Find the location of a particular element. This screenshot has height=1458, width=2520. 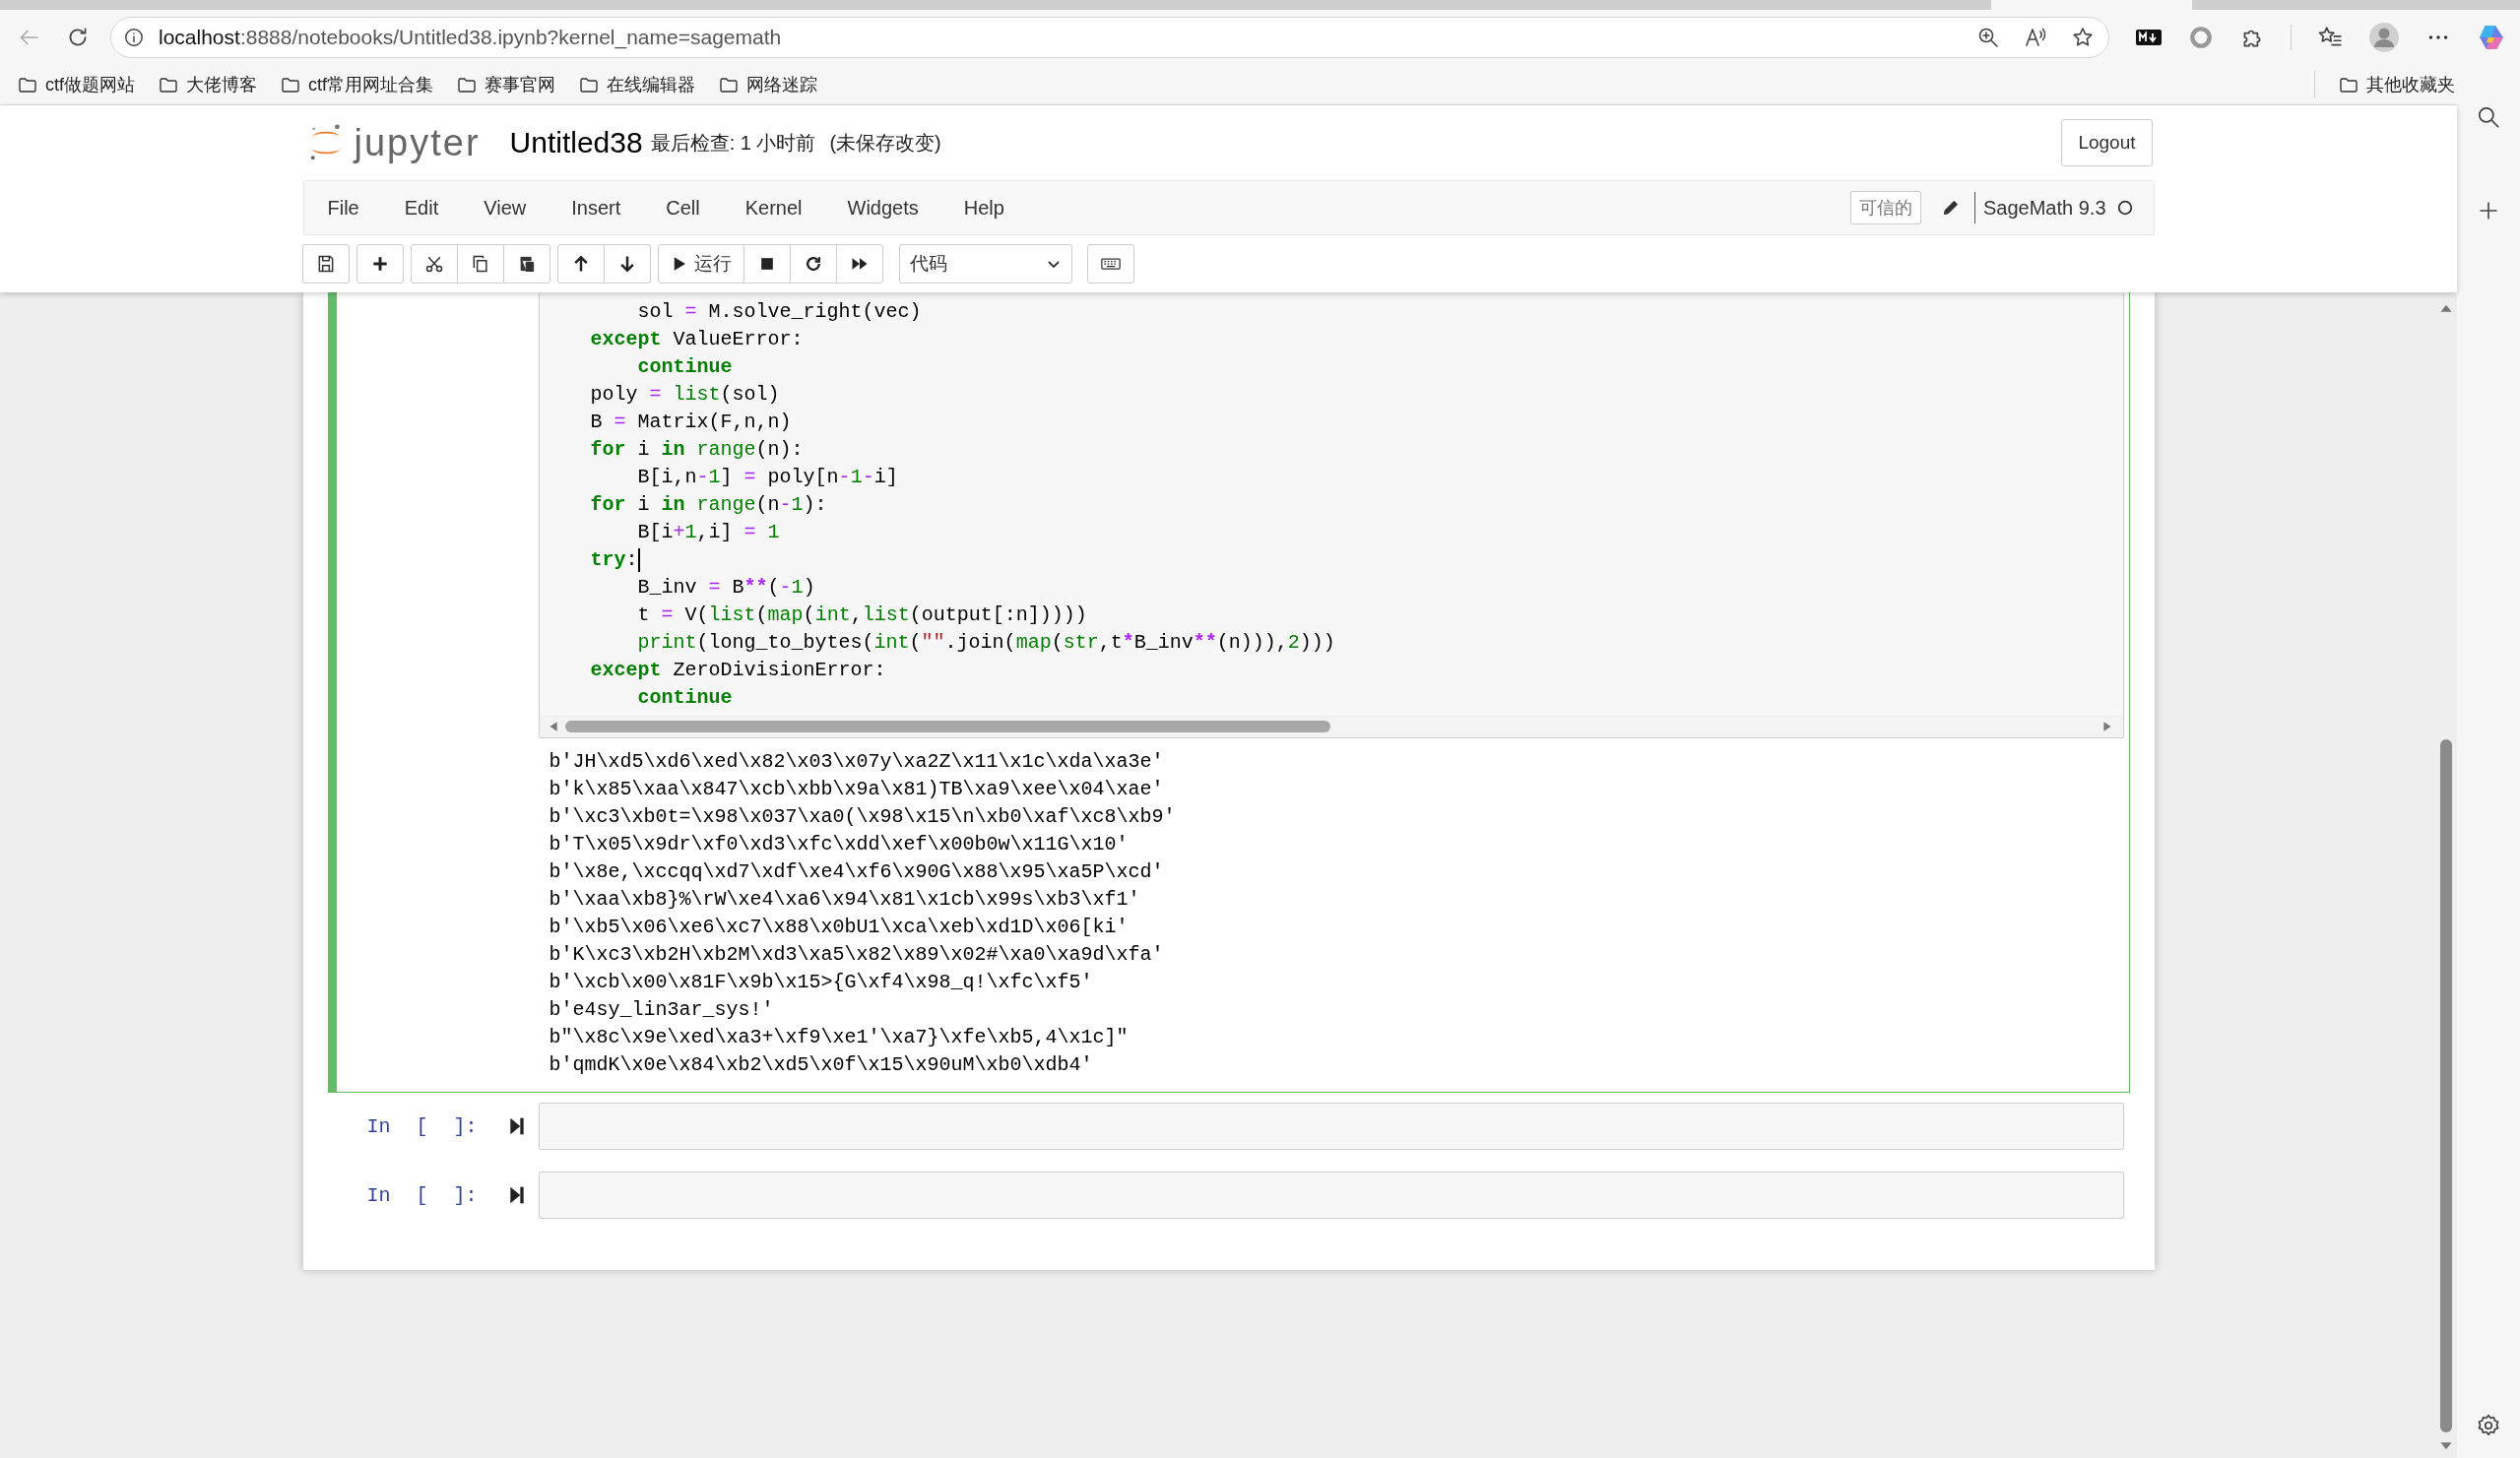

output-line: b'k\x85\xaa\x847\xcb\xbb\x9a\x81)TB\xa9\xee\x04\xae' is located at coordinates (857, 789).